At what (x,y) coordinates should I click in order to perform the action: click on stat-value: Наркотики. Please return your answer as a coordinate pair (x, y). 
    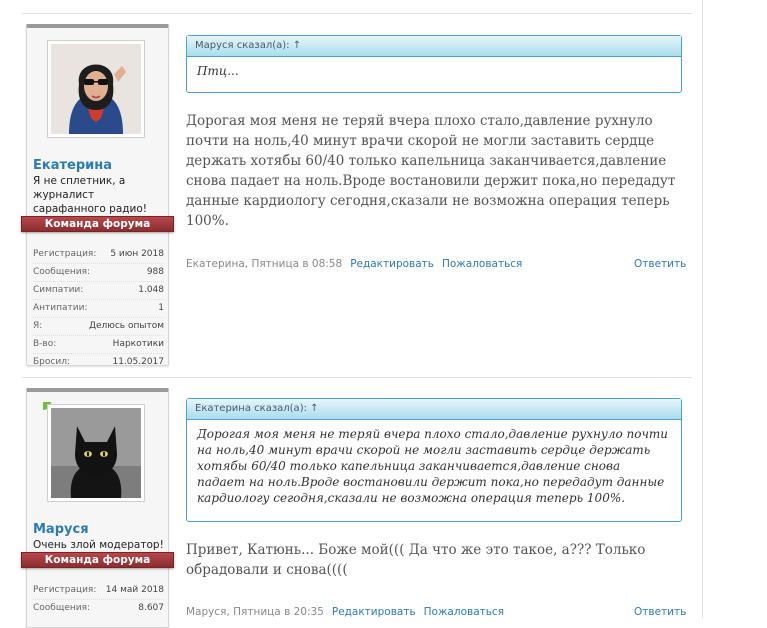
    Looking at the image, I should click on (138, 344).